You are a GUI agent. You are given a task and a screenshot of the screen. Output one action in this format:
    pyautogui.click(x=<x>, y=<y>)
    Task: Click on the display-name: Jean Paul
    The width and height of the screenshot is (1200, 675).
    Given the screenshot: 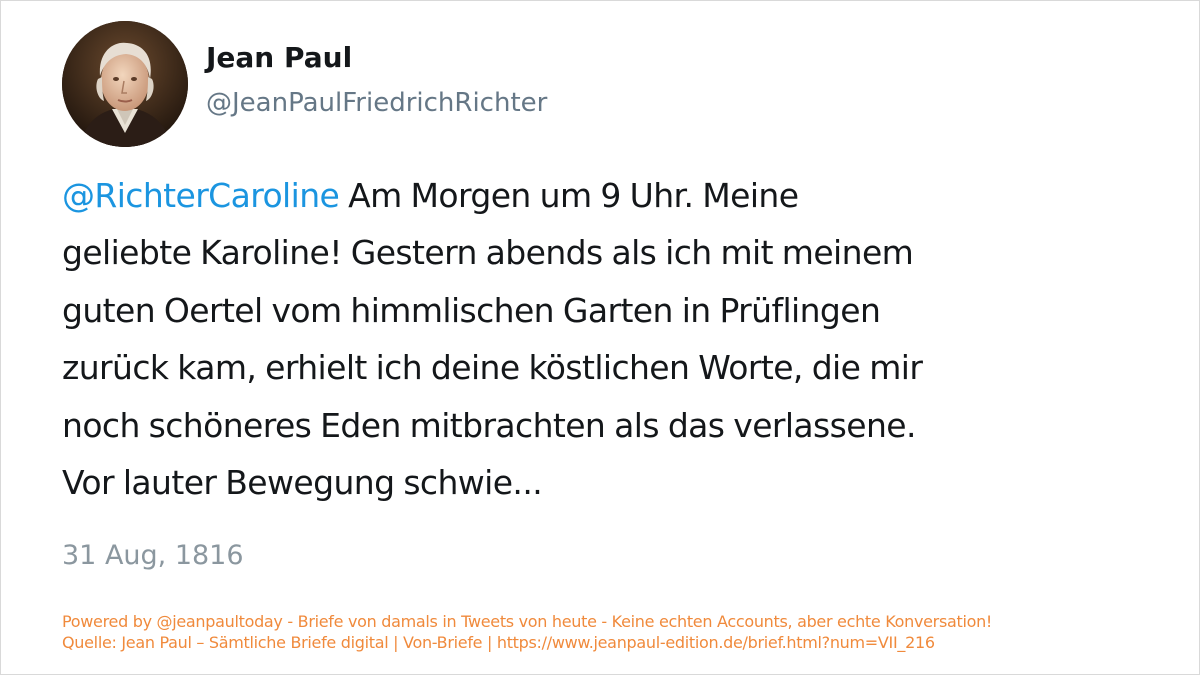 What is the action you would take?
    pyautogui.click(x=279, y=57)
    